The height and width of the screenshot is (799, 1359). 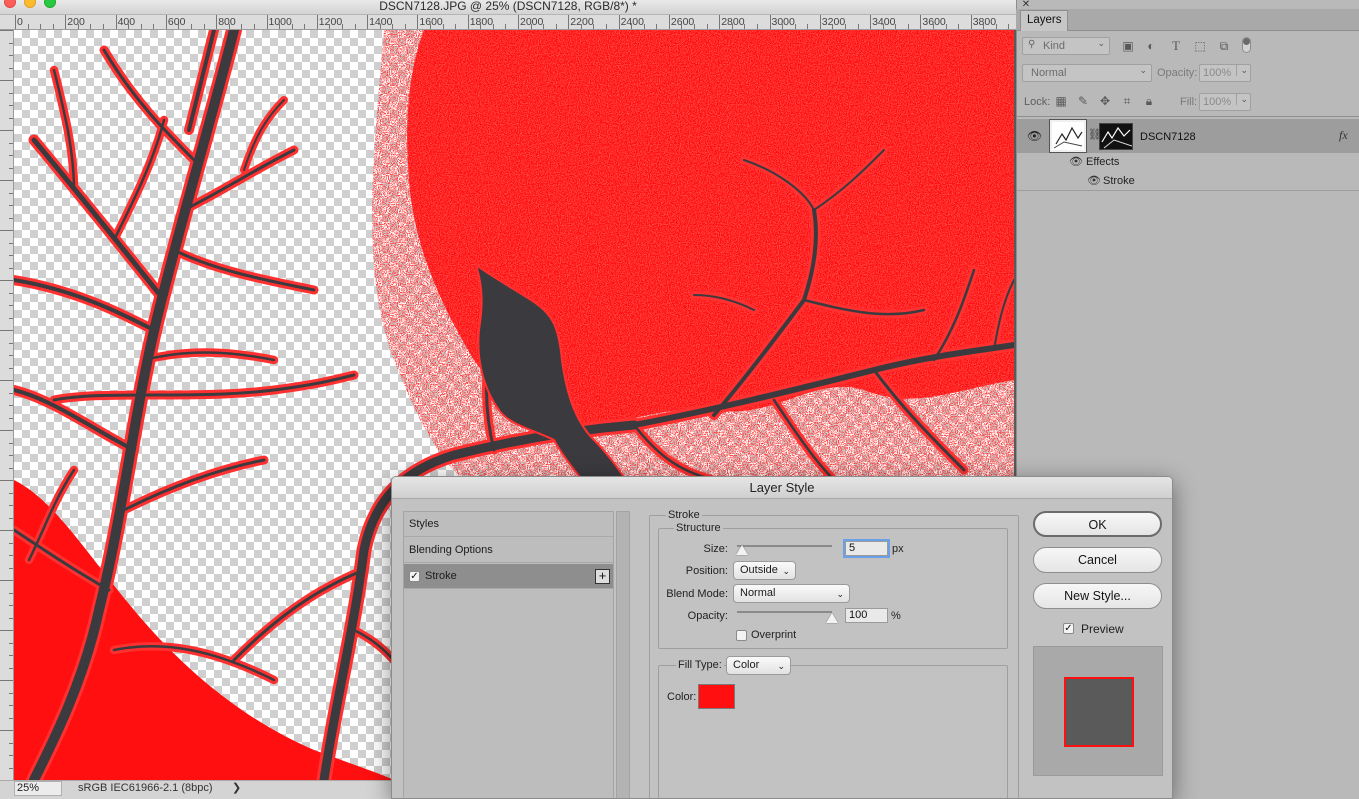 I want to click on layer-mask-thumbnail, so click(x=1116, y=136).